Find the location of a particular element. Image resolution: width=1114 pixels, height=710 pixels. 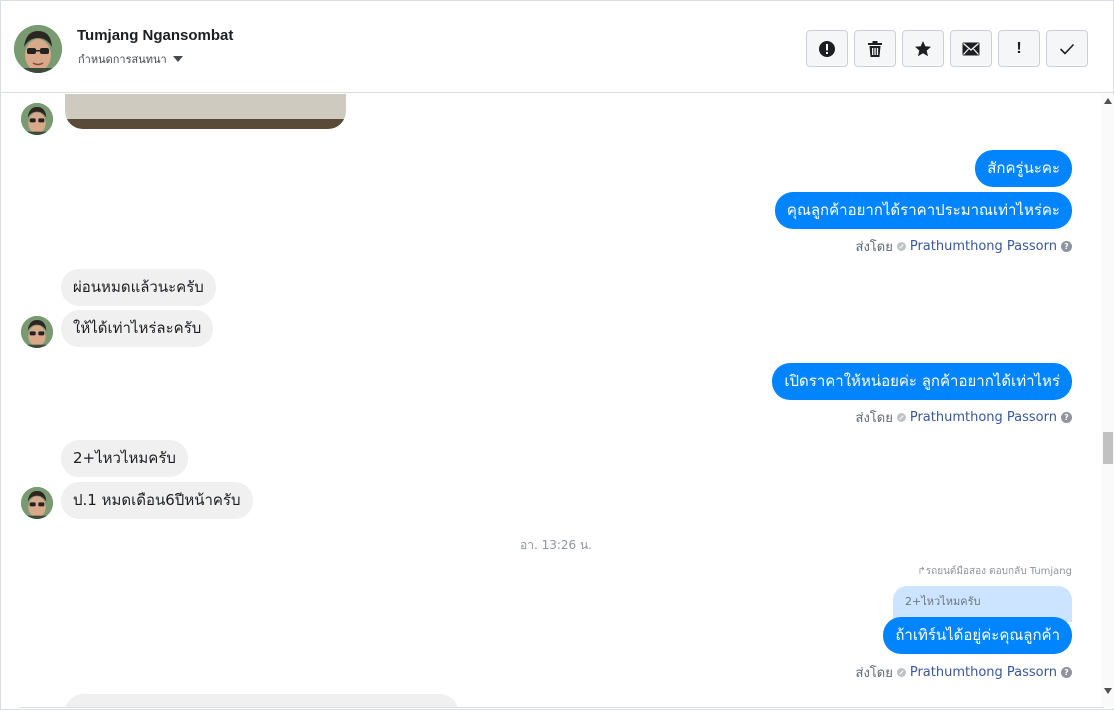

star-button is located at coordinates (923, 48).